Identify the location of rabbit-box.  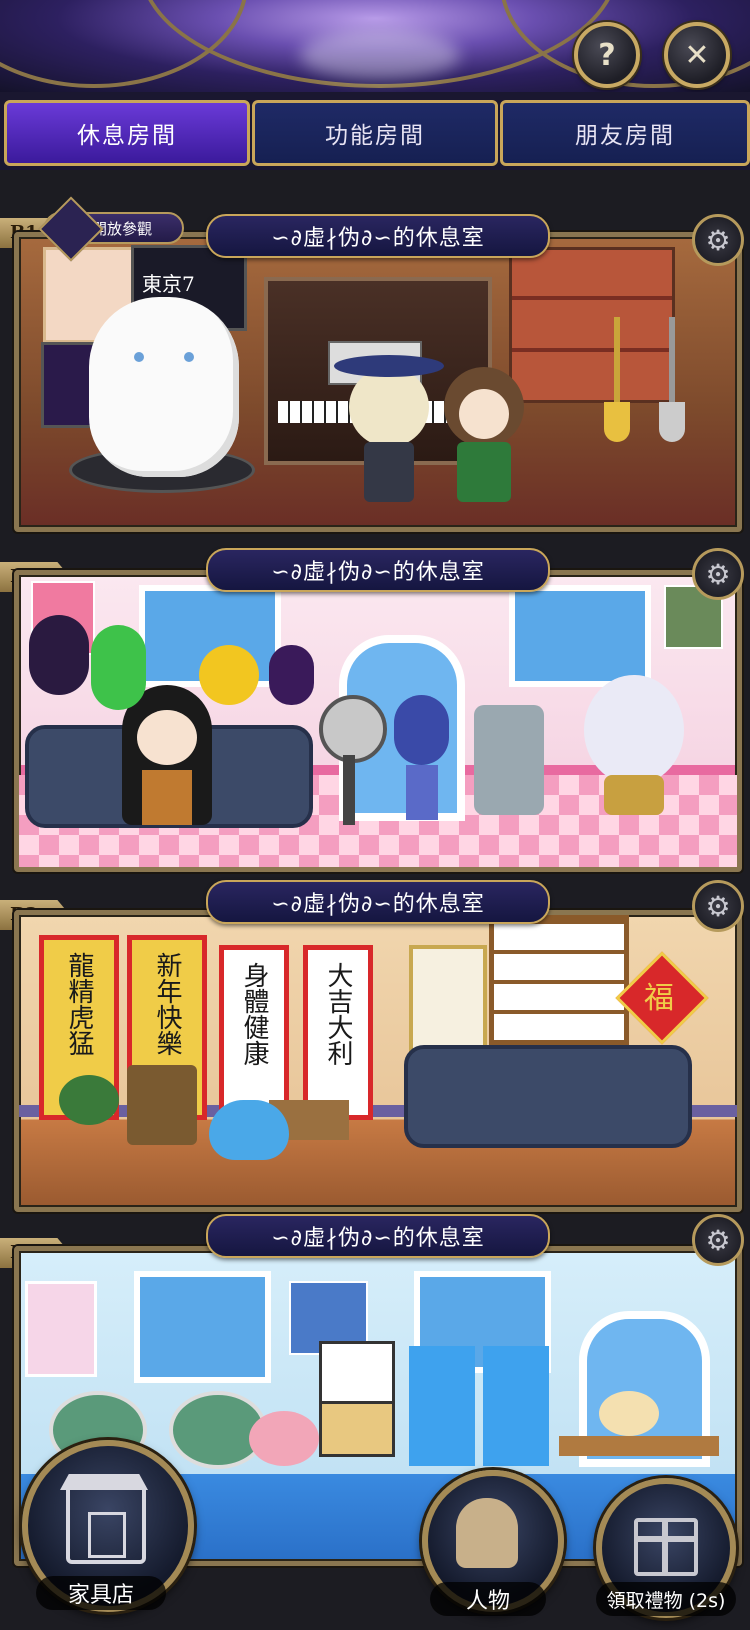
(357, 1374).